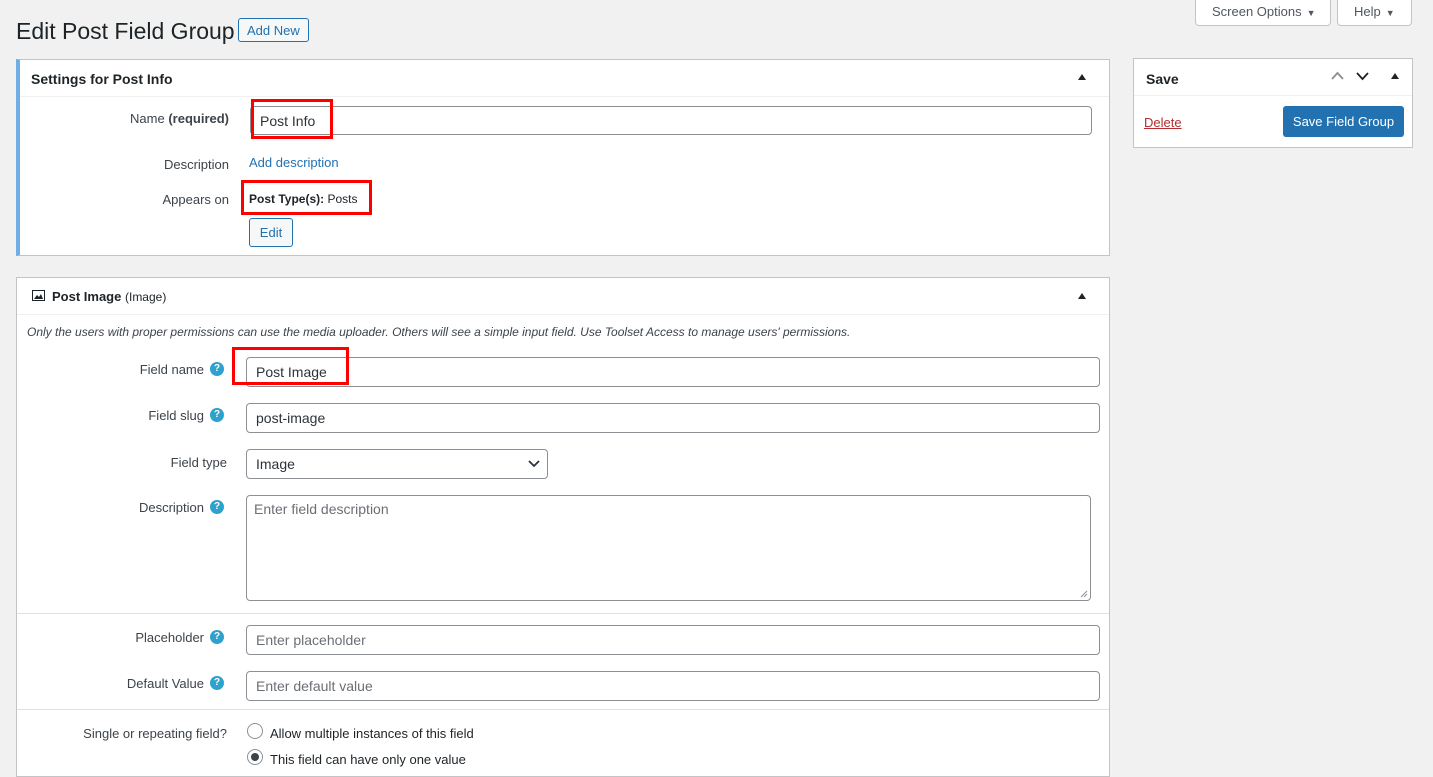  Describe the element at coordinates (196, 164) in the screenshot. I see `description-label: Description` at that location.